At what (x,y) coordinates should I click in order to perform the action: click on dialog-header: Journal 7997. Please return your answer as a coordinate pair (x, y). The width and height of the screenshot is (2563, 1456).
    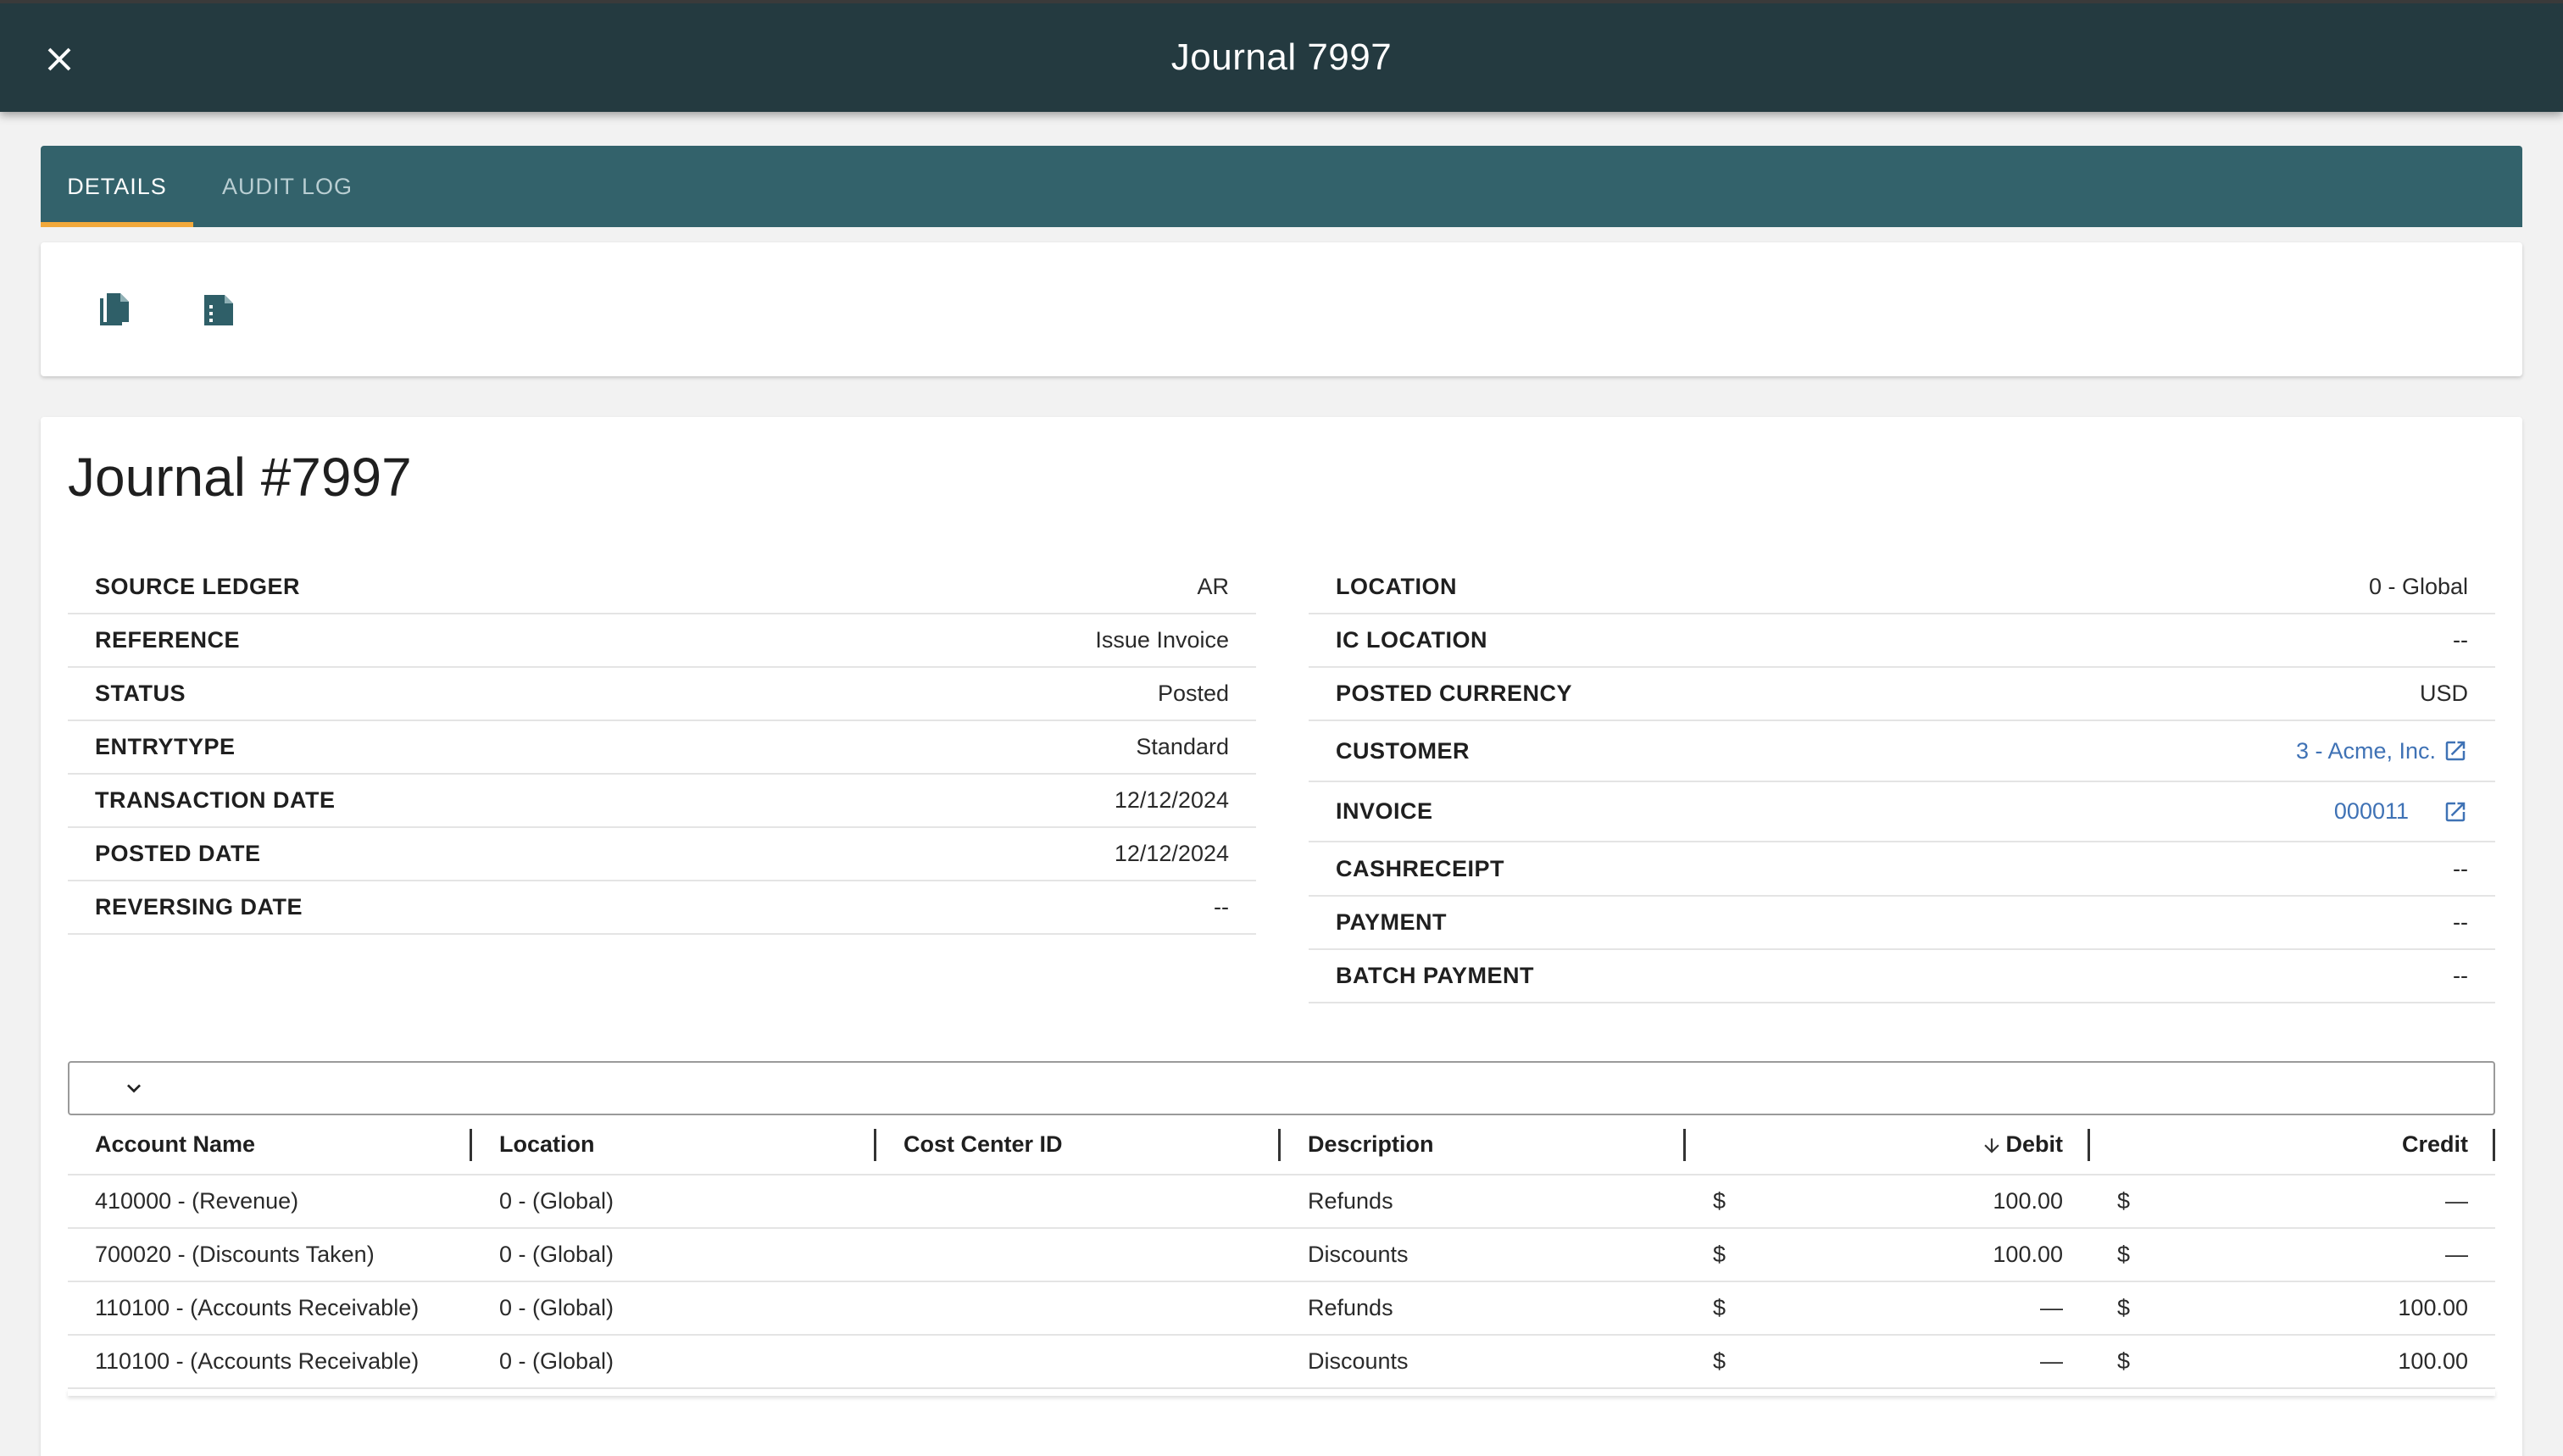
    Looking at the image, I should click on (1281, 56).